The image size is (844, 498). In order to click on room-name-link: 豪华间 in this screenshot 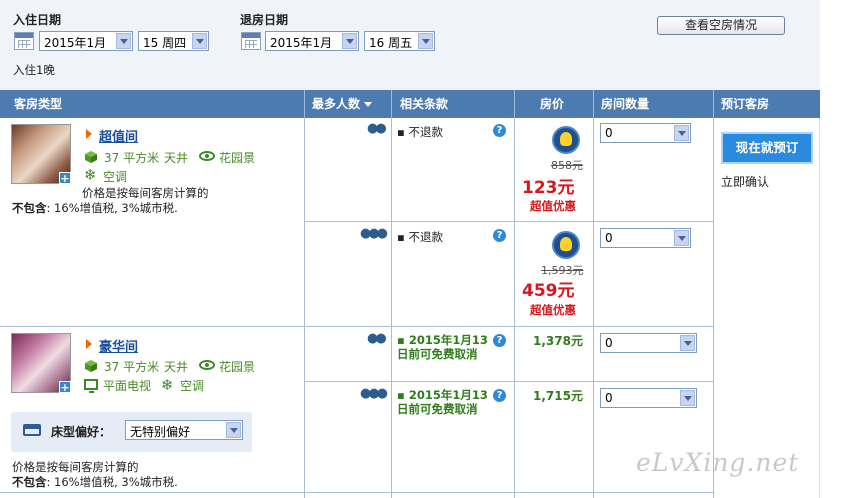, I will do `click(118, 345)`.